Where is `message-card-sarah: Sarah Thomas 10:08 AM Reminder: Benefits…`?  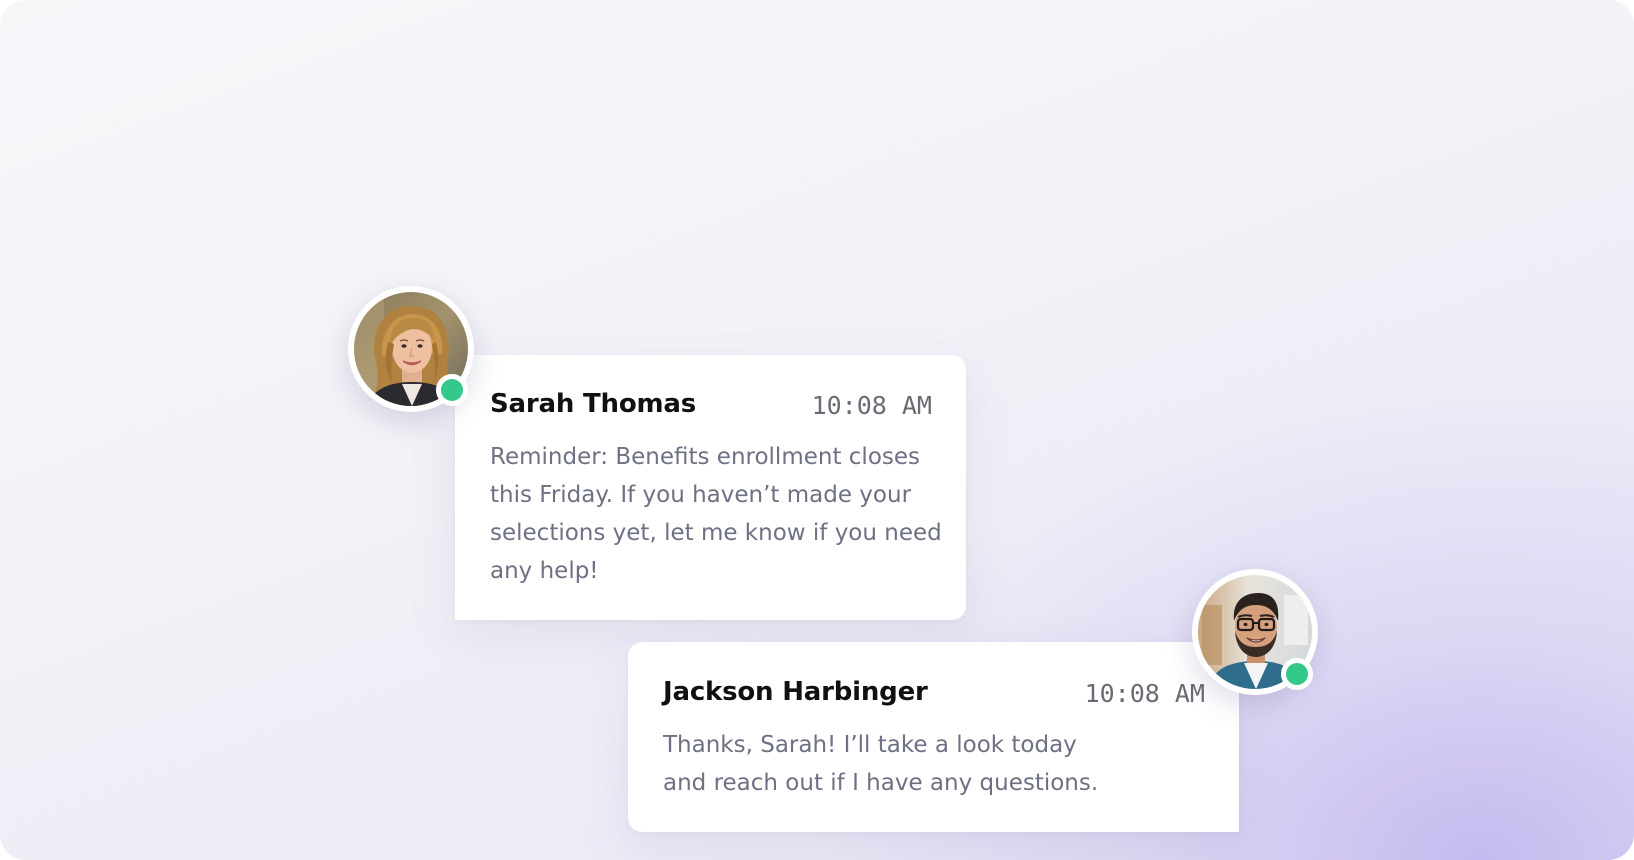 message-card-sarah: Sarah Thomas 10:08 AM Reminder: Benefits… is located at coordinates (710, 487).